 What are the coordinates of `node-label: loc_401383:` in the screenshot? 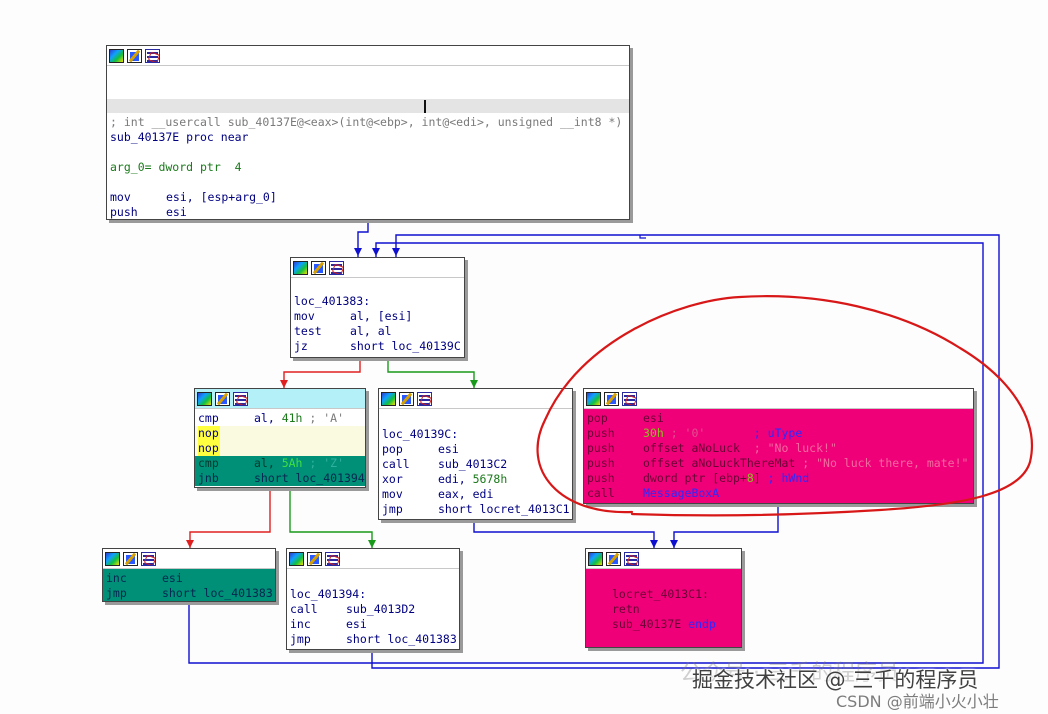 It's located at (377, 301).